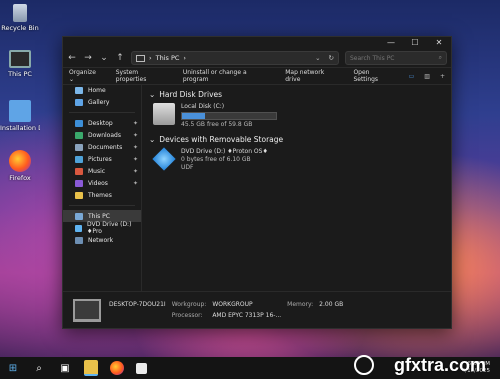  What do you see at coordinates (312, 76) in the screenshot?
I see `map-network-drive-button: Map network drive` at bounding box center [312, 76].